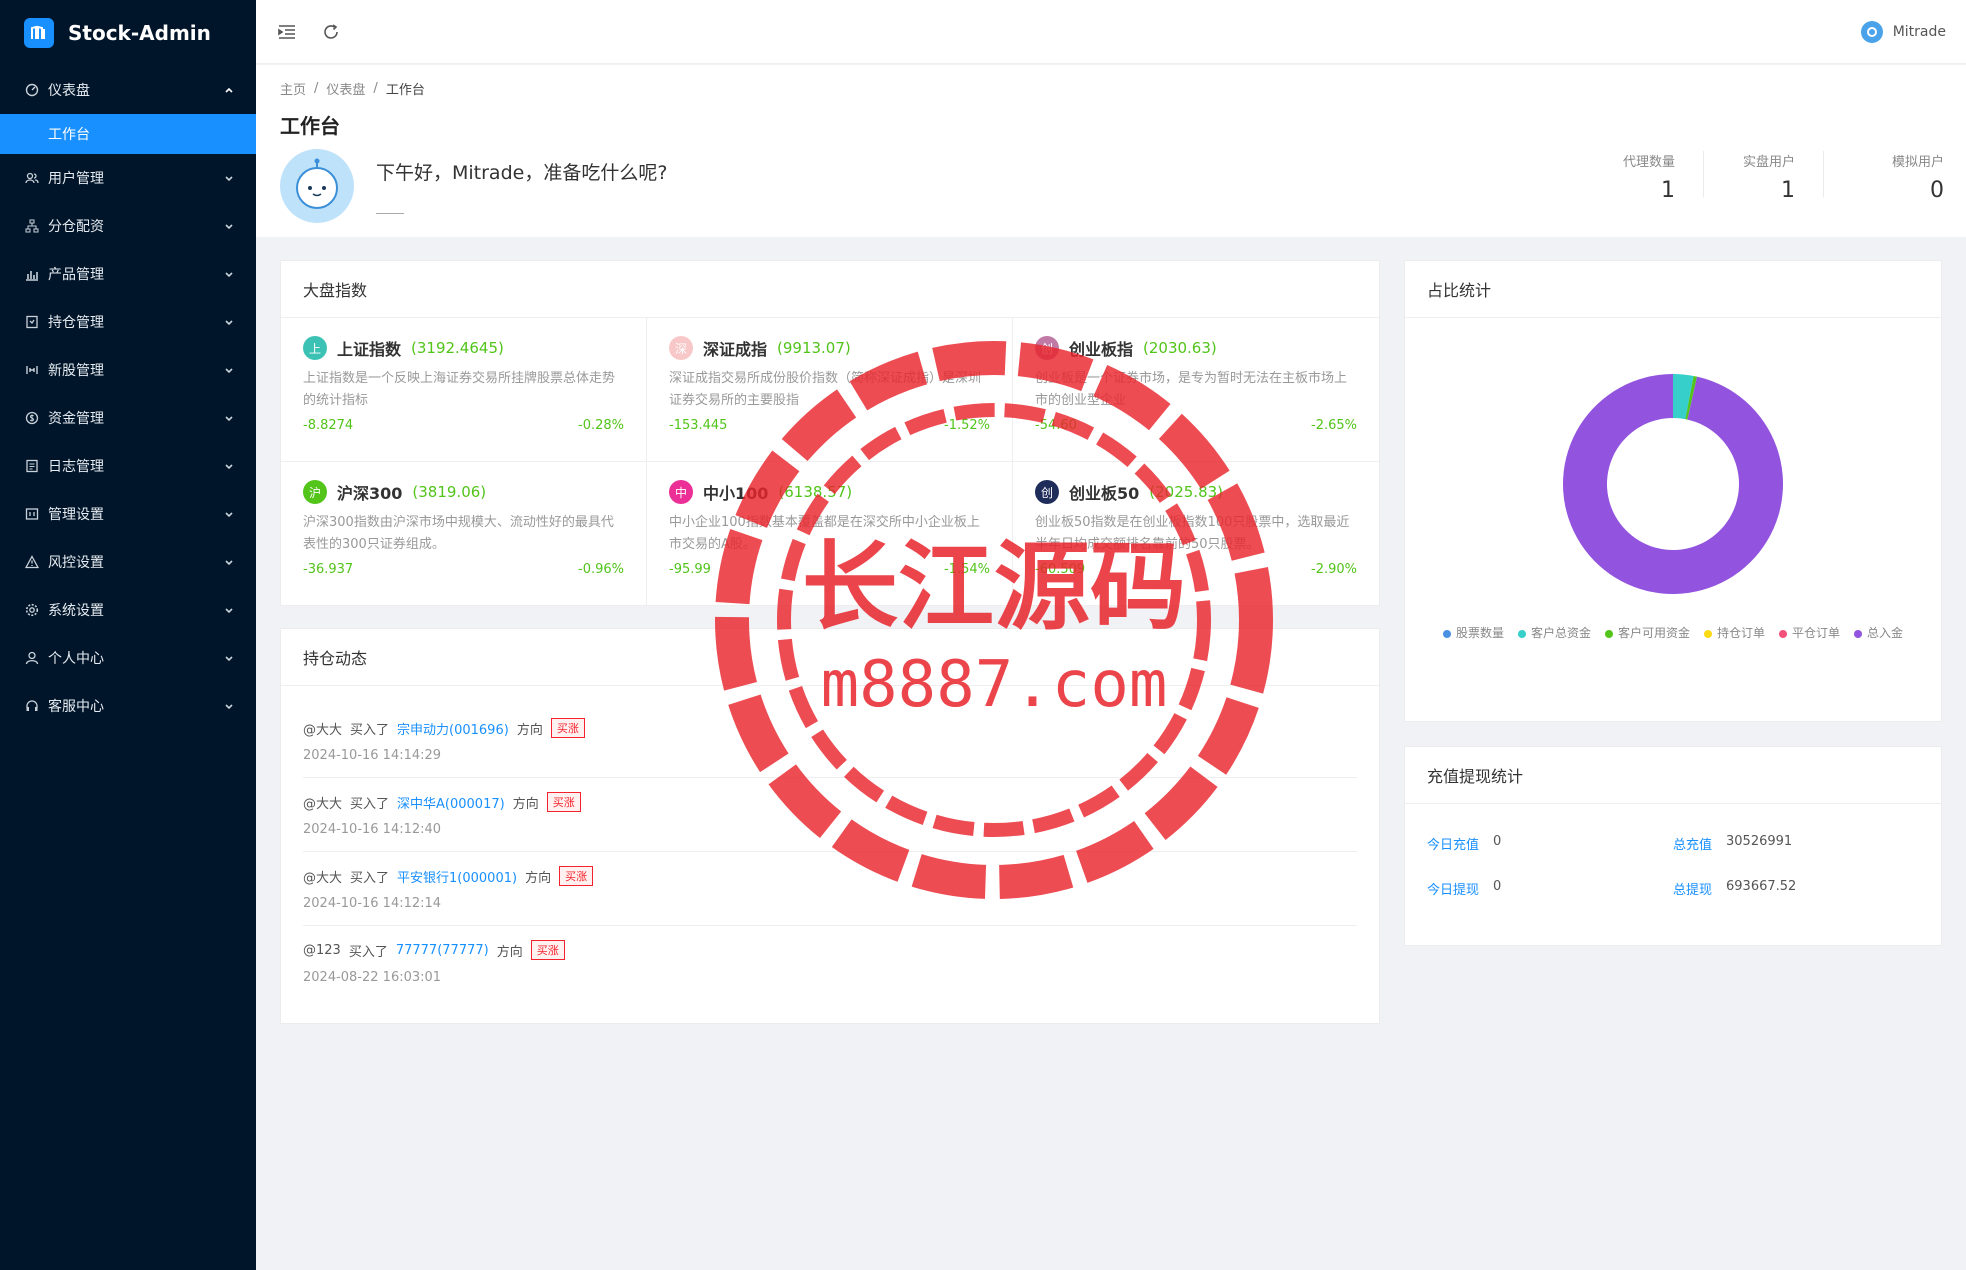  I want to click on rc-value: 0, so click(1497, 886).